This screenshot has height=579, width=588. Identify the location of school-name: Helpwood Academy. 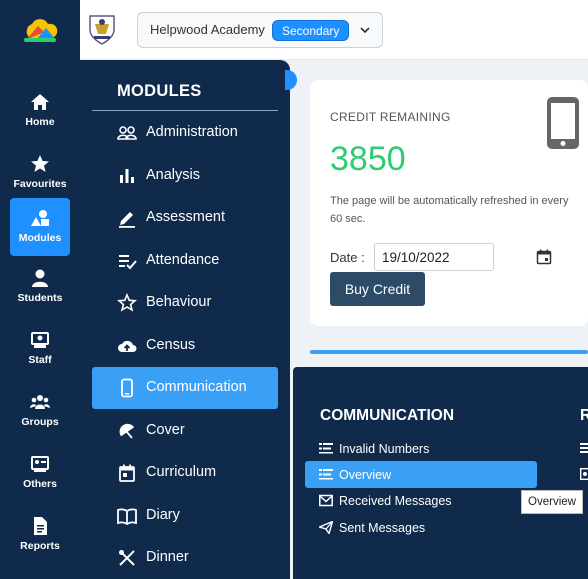
(207, 29).